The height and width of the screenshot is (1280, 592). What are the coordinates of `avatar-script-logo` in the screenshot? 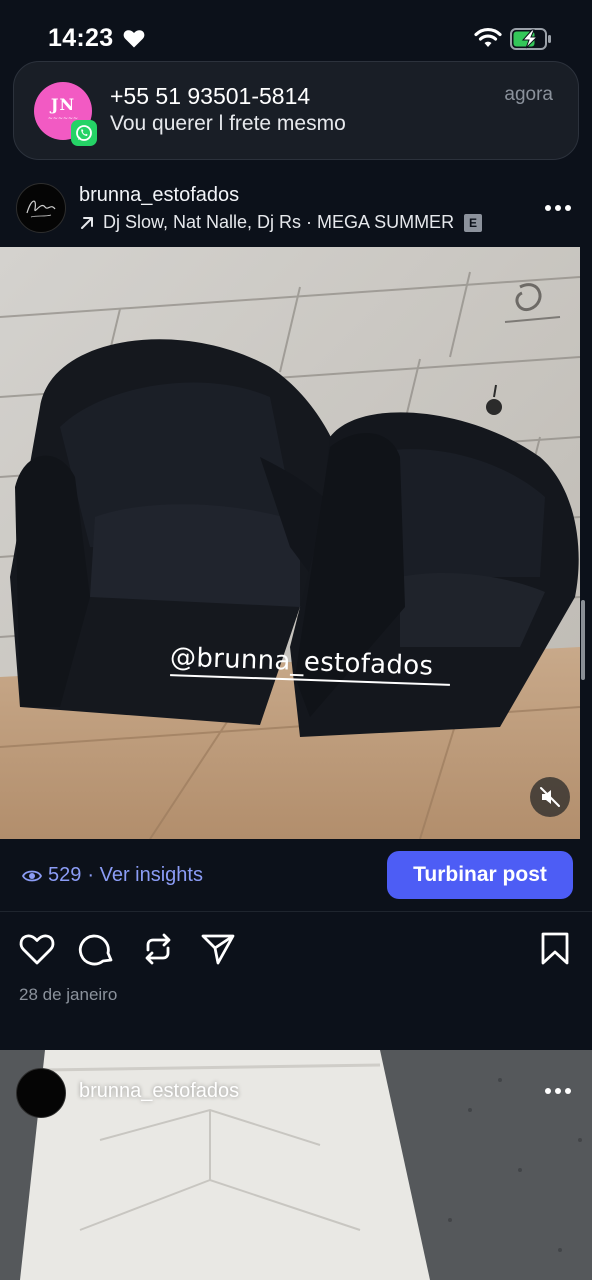 It's located at (41, 209).